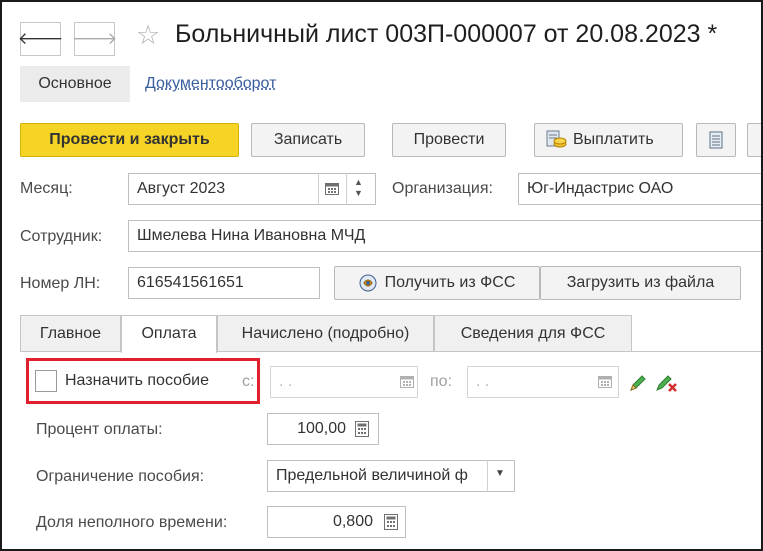  What do you see at coordinates (368, 283) in the screenshot?
I see `fss-emblem-icon` at bounding box center [368, 283].